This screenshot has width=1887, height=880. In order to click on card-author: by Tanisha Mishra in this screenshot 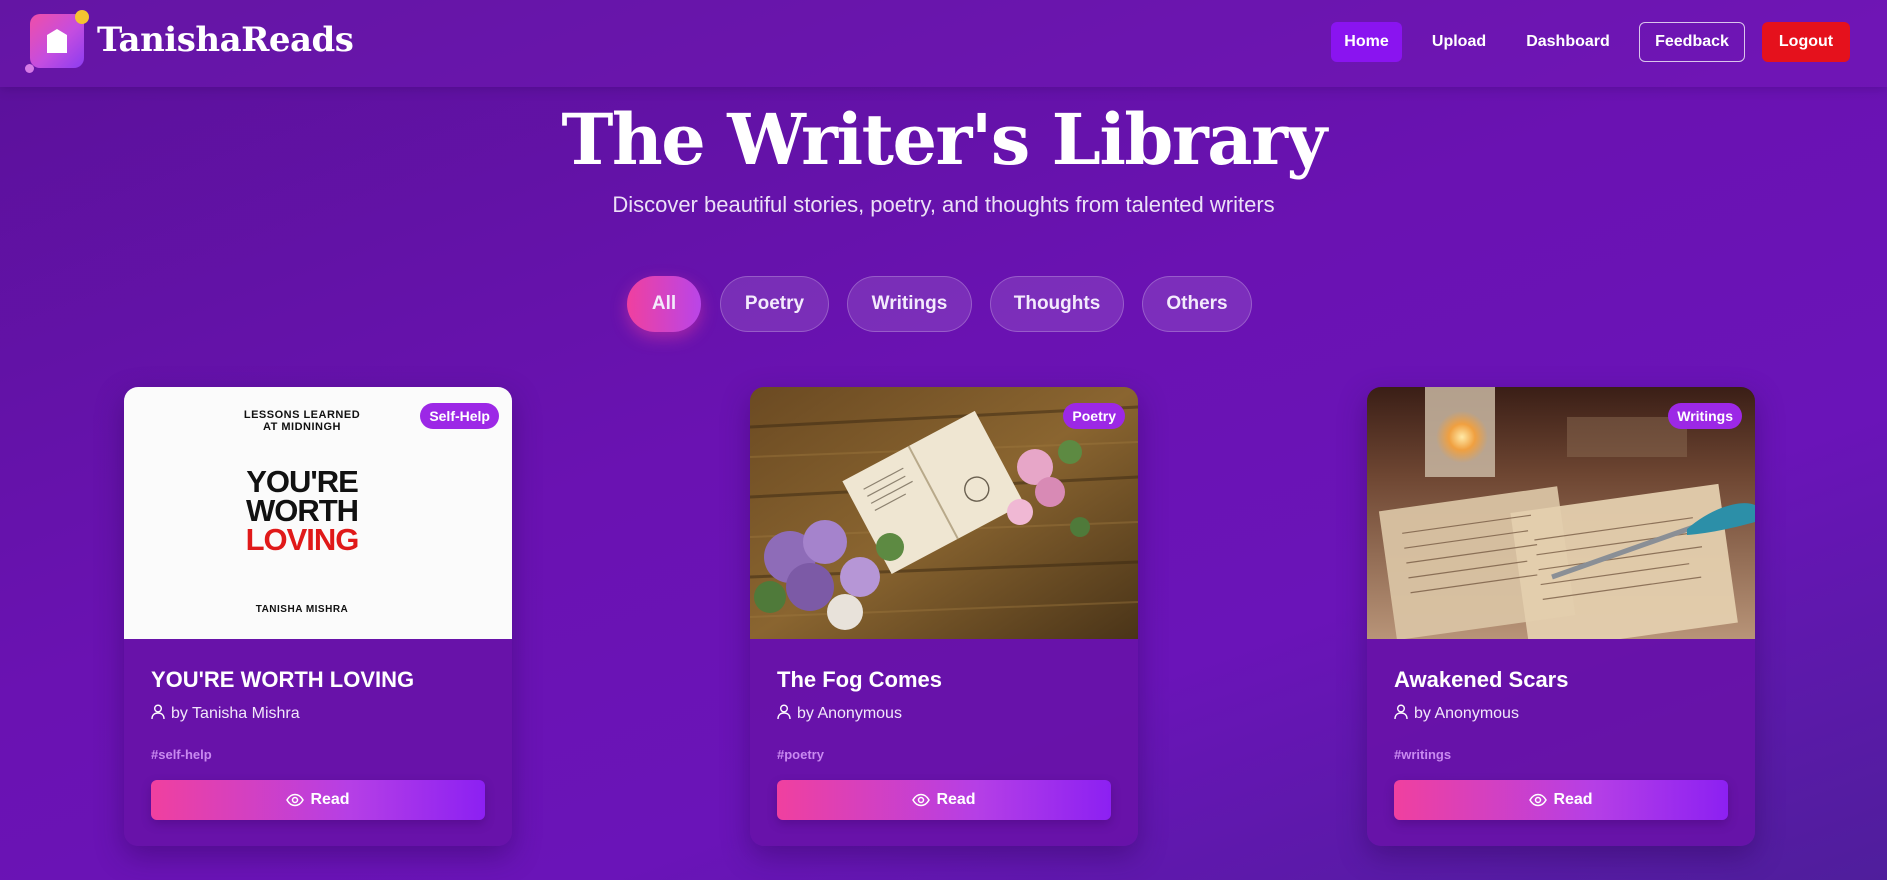, I will do `click(225, 713)`.